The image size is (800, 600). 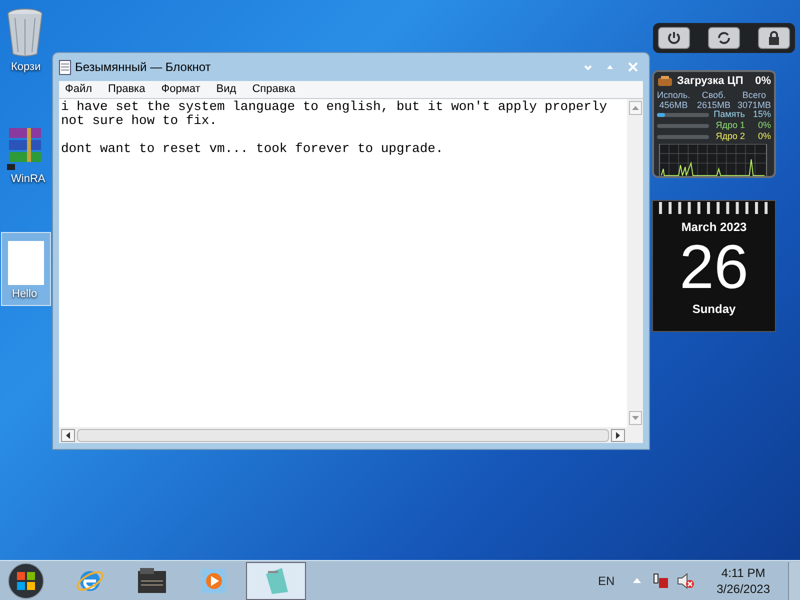 I want to click on weekday: Sunday, so click(x=714, y=309).